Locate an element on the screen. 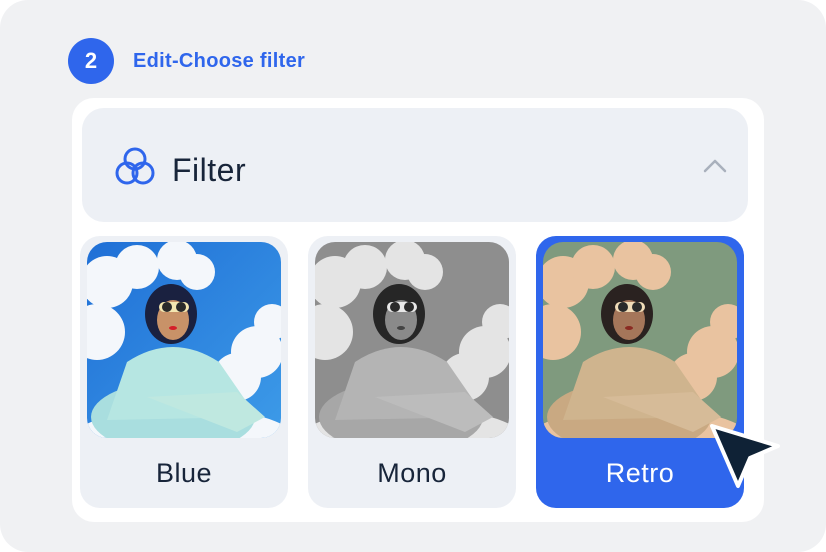  filter-thumbnail-mono is located at coordinates (412, 340).